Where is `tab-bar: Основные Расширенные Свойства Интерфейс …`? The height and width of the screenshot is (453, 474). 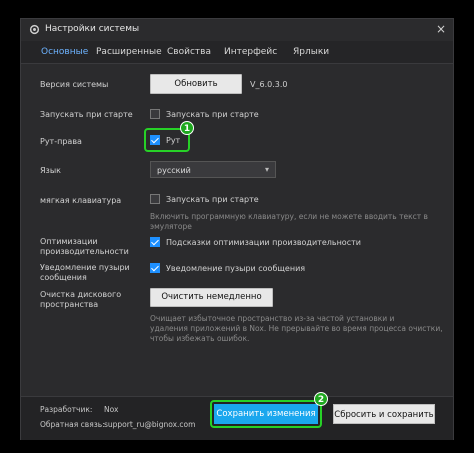 tab-bar: Основные Расширенные Свойства Интерфейс … is located at coordinates (237, 52).